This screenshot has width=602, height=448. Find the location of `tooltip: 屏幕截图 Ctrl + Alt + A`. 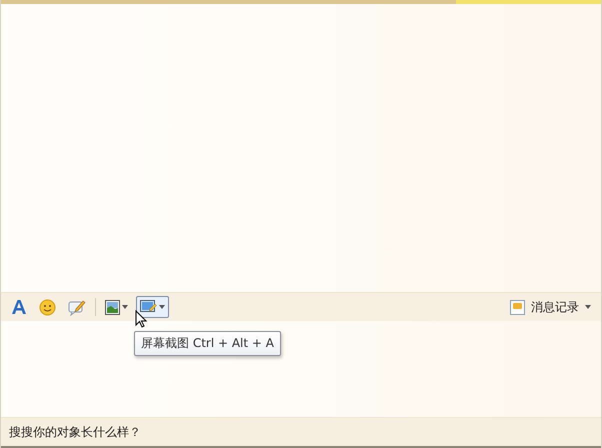

tooltip: 屏幕截图 Ctrl + Alt + A is located at coordinates (207, 343).